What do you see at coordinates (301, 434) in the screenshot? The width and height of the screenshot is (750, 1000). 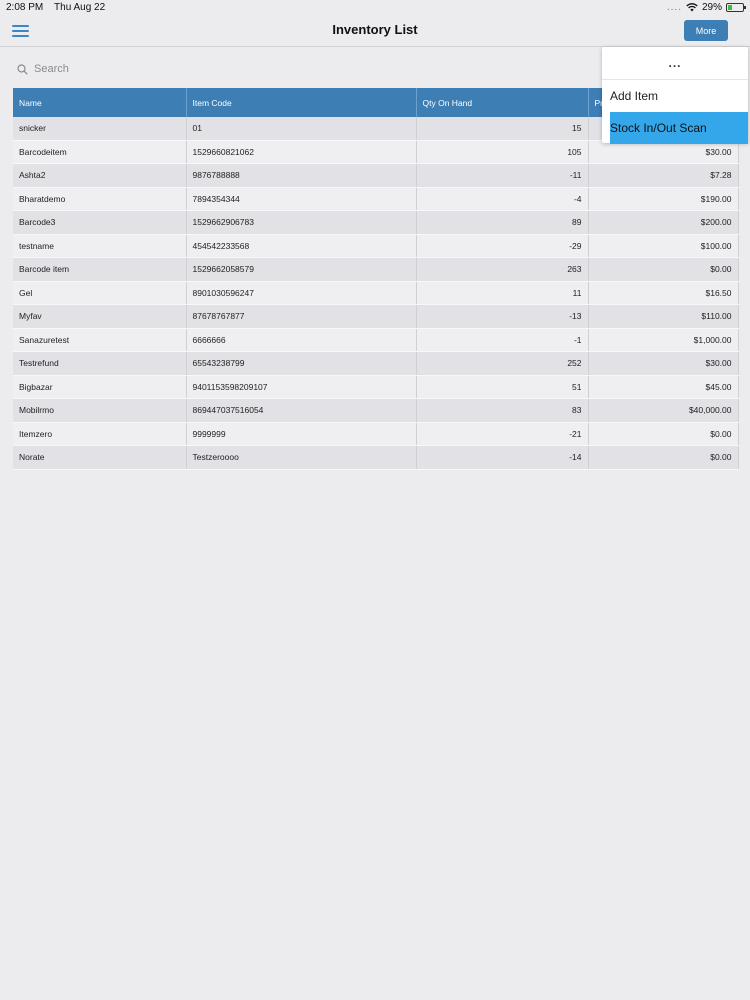 I see `cell-item-code: 9999999` at bounding box center [301, 434].